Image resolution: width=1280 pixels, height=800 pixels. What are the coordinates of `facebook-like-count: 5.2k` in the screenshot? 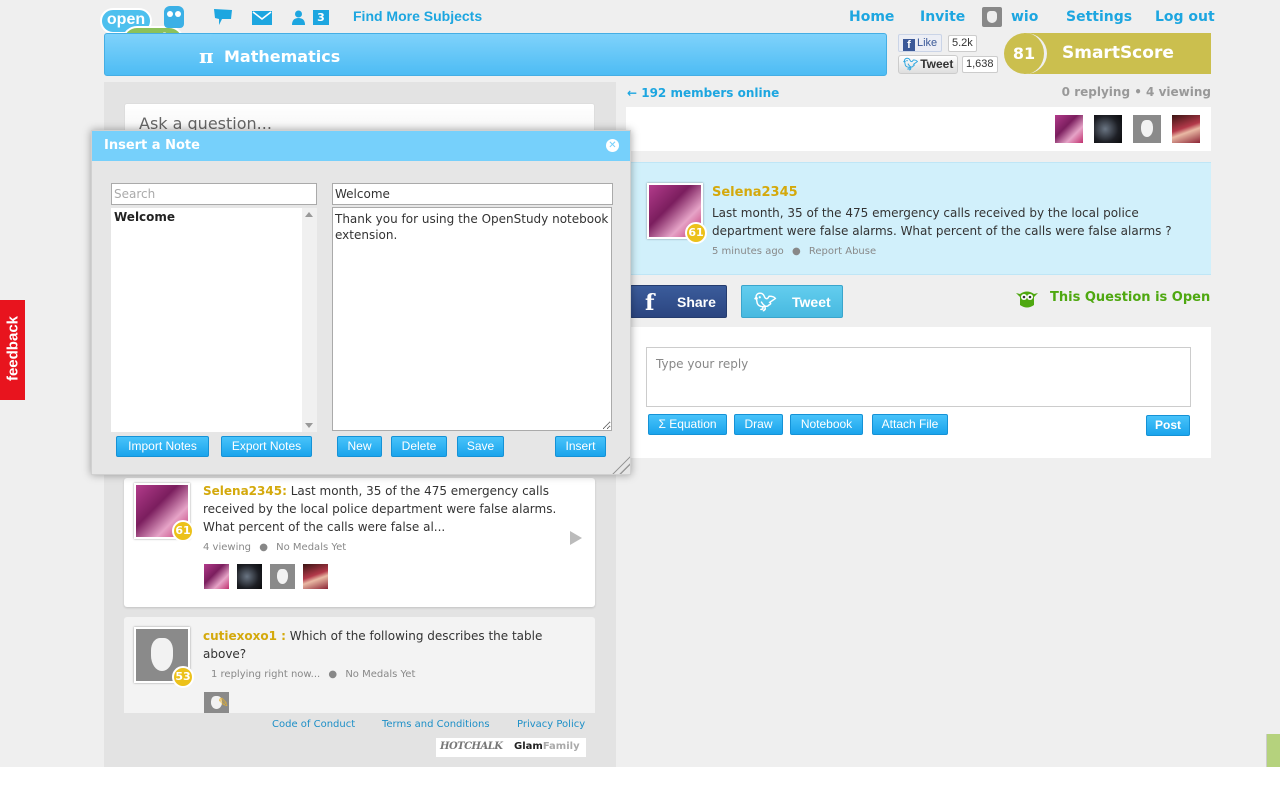 It's located at (962, 43).